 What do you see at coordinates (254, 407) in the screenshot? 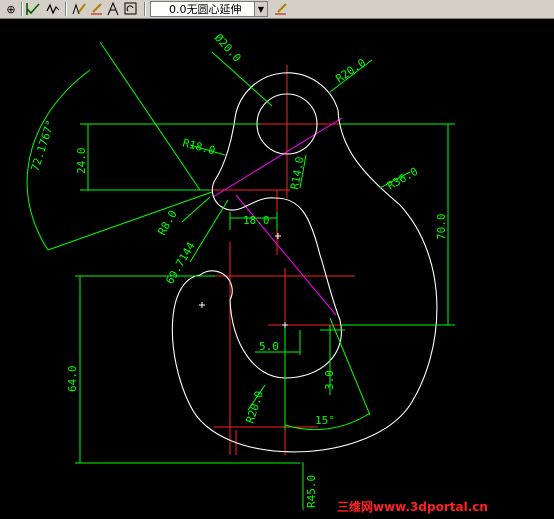
I see `dim-r20-bottom: R20.0` at bounding box center [254, 407].